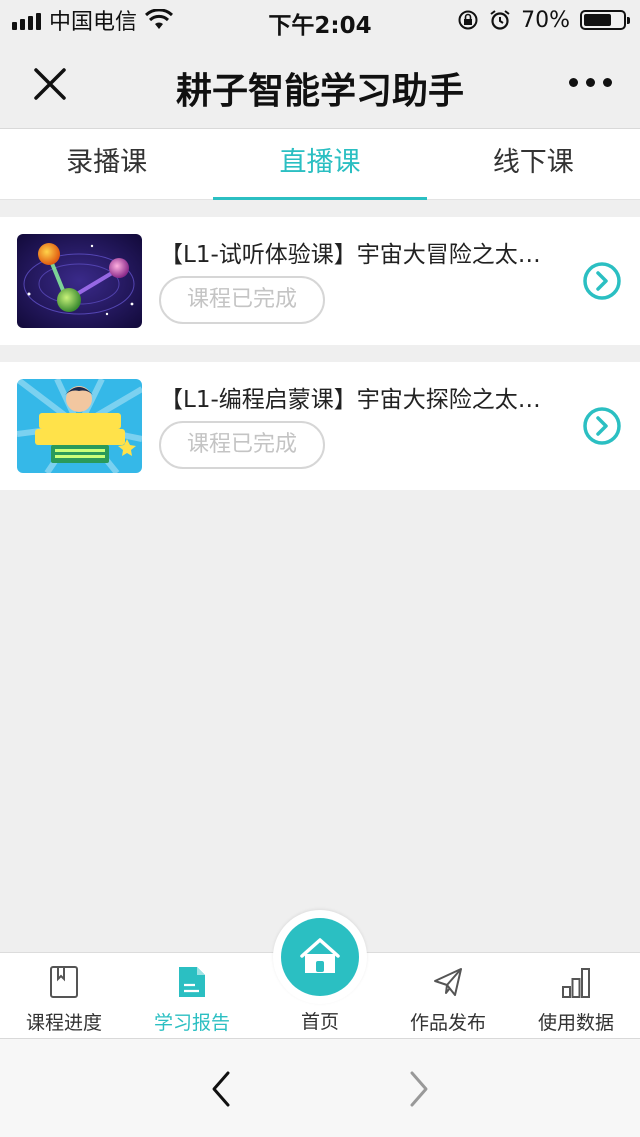  I want to click on page-title: 耕子智能学习助手, so click(319, 91).